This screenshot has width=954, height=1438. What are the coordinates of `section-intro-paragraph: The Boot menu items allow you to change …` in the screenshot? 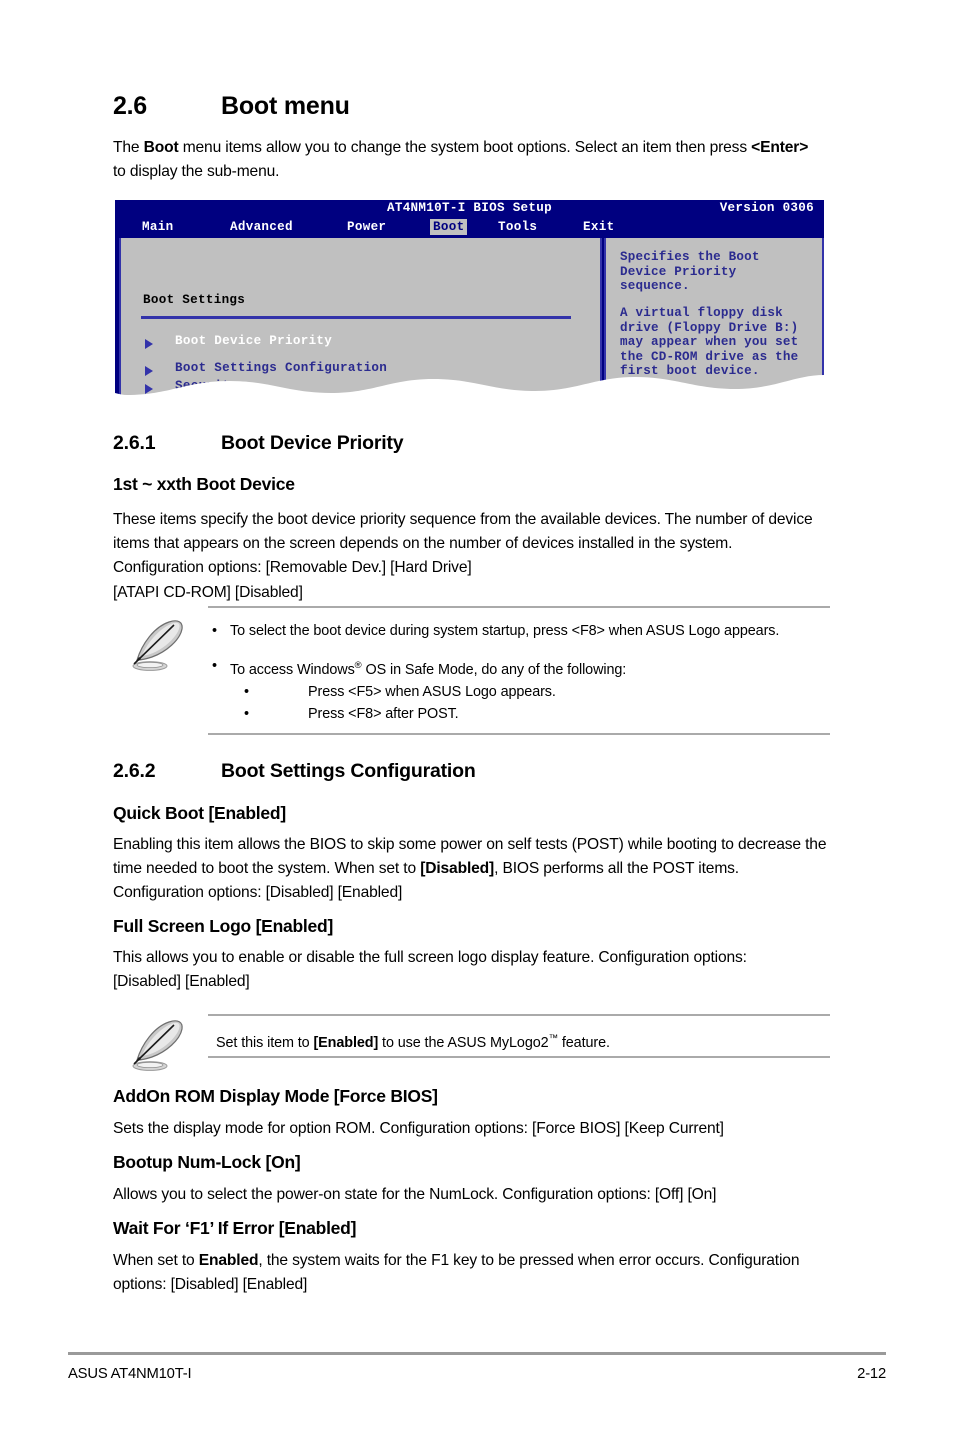 It's located at (463, 160).